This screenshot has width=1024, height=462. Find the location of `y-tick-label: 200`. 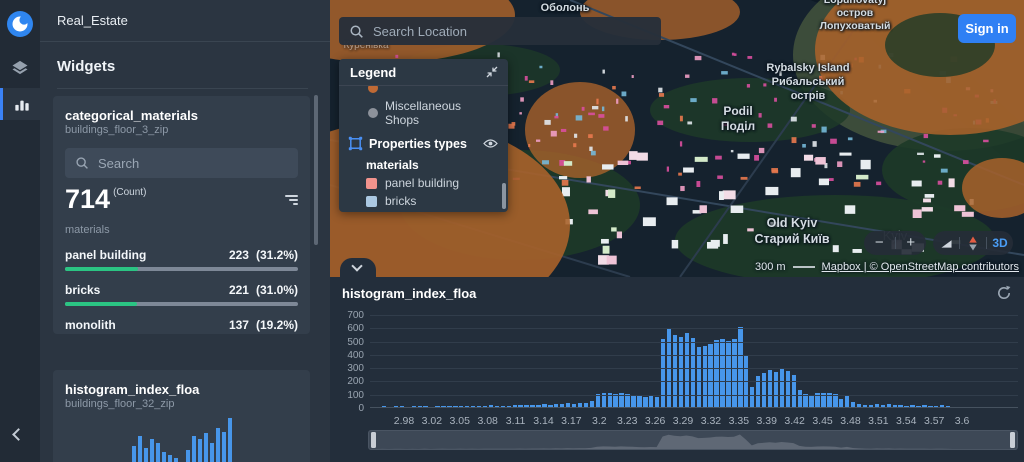

y-tick-label: 200 is located at coordinates (355, 382).